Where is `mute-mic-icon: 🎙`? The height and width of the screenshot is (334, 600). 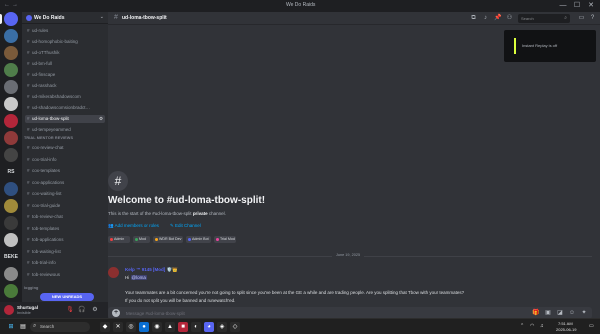 mute-mic-icon: 🎙 is located at coordinates (70, 310).